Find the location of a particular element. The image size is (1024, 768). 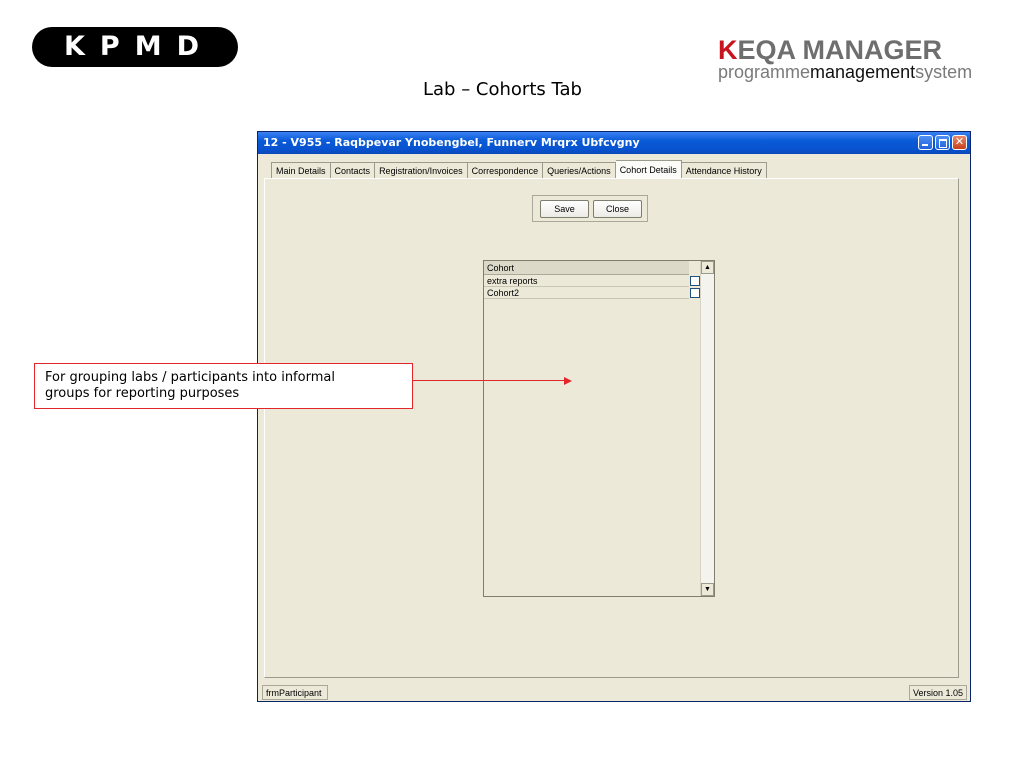

cohort-row: Cohort2 is located at coordinates (586, 293).